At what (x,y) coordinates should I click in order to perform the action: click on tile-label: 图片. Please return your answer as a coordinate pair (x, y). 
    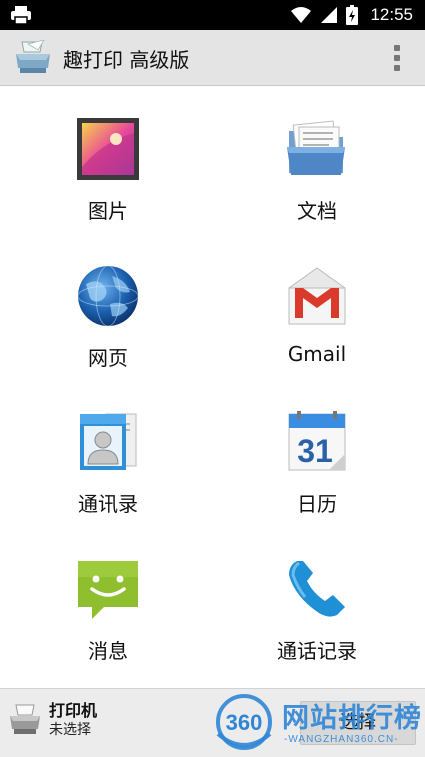
    Looking at the image, I should click on (108, 211).